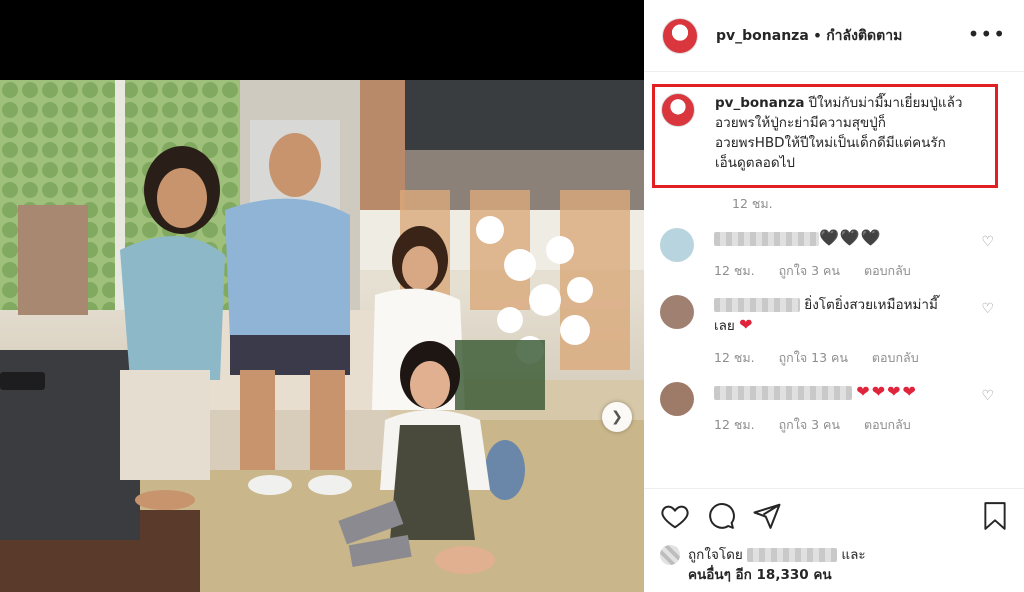 The height and width of the screenshot is (592, 1024). I want to click on chevron-right-icon: ❯, so click(617, 417).